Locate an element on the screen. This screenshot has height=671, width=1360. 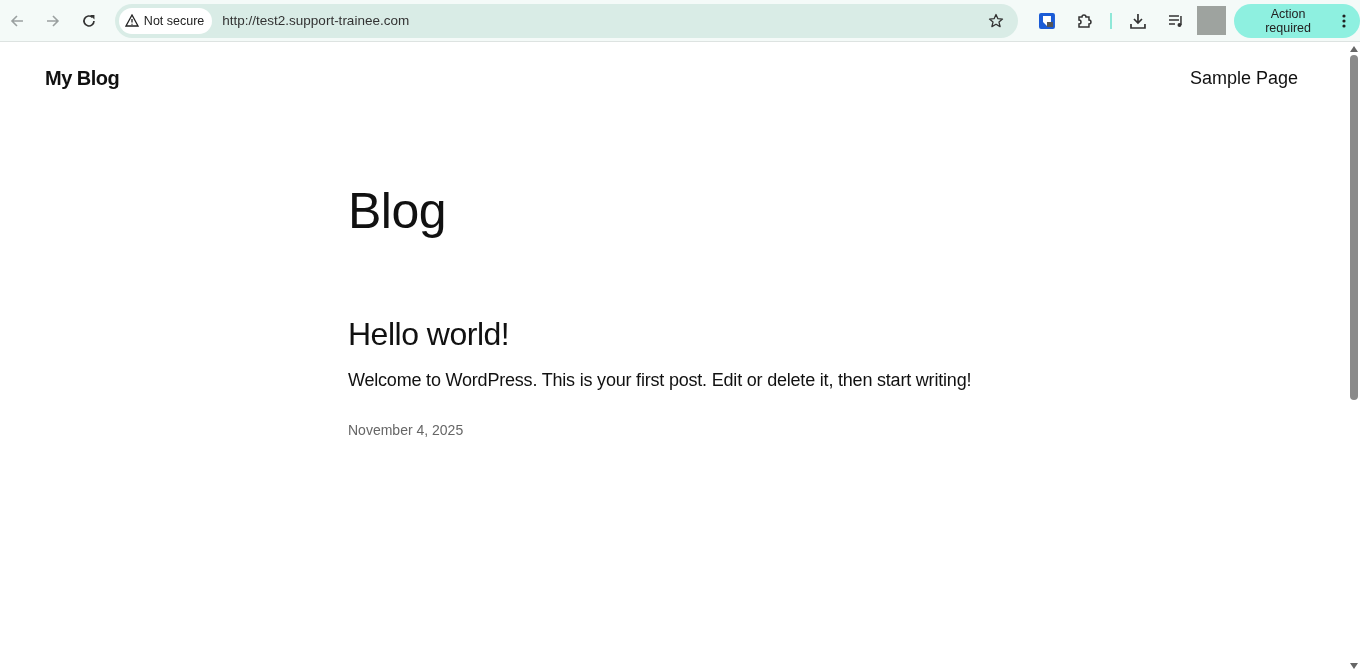
action-required-button: Action required is located at coordinates (1297, 20).